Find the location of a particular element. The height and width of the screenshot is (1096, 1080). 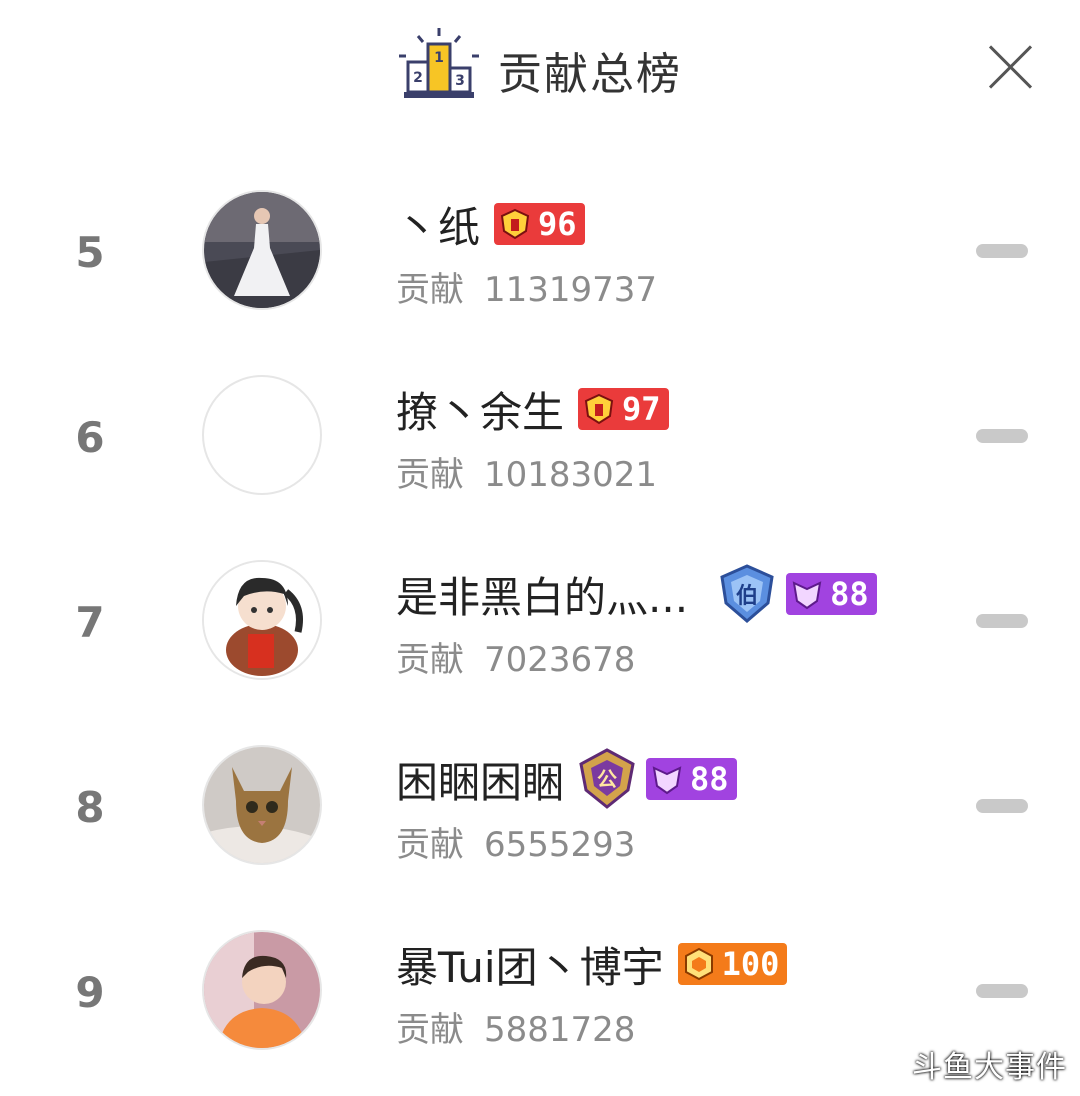

name-line: 是非黑白的灬... 伯 88 is located at coordinates (636, 594).